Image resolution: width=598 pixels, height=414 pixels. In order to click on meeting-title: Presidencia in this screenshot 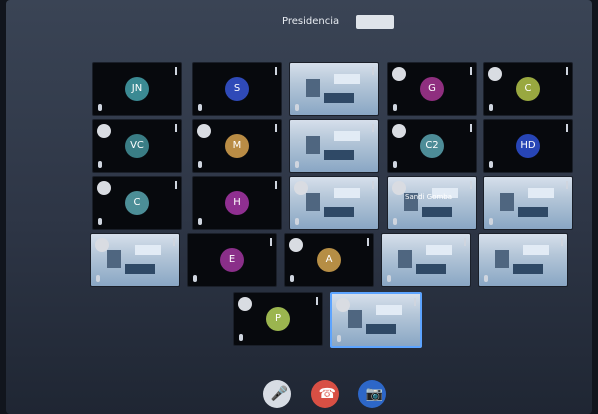, I will do `click(311, 21)`.